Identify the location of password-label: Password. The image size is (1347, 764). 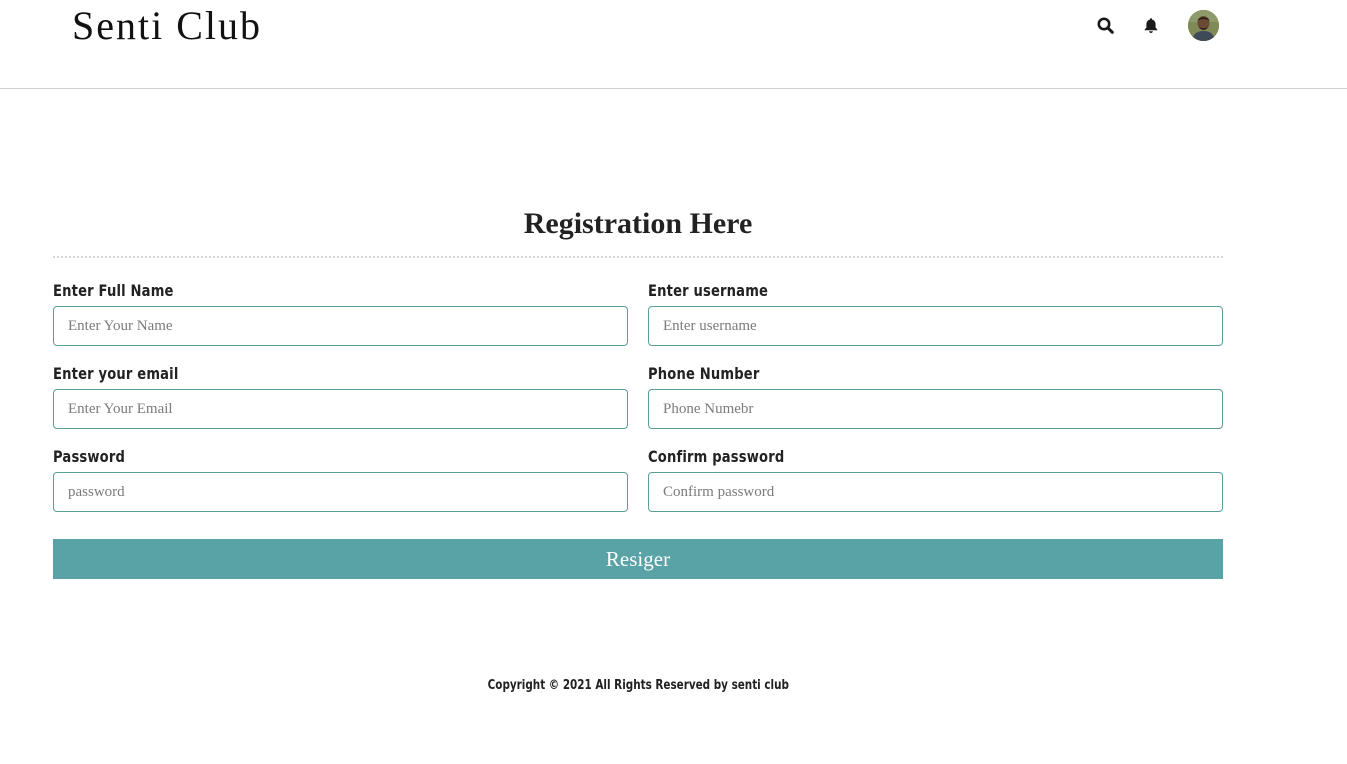
(89, 456).